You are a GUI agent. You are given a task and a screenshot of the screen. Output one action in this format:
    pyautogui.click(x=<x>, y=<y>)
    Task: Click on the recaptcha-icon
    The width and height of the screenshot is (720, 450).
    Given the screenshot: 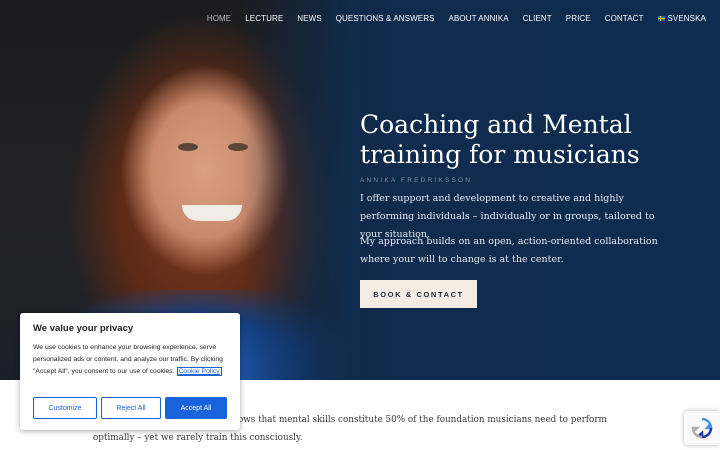 What is the action you would take?
    pyautogui.click(x=702, y=428)
    